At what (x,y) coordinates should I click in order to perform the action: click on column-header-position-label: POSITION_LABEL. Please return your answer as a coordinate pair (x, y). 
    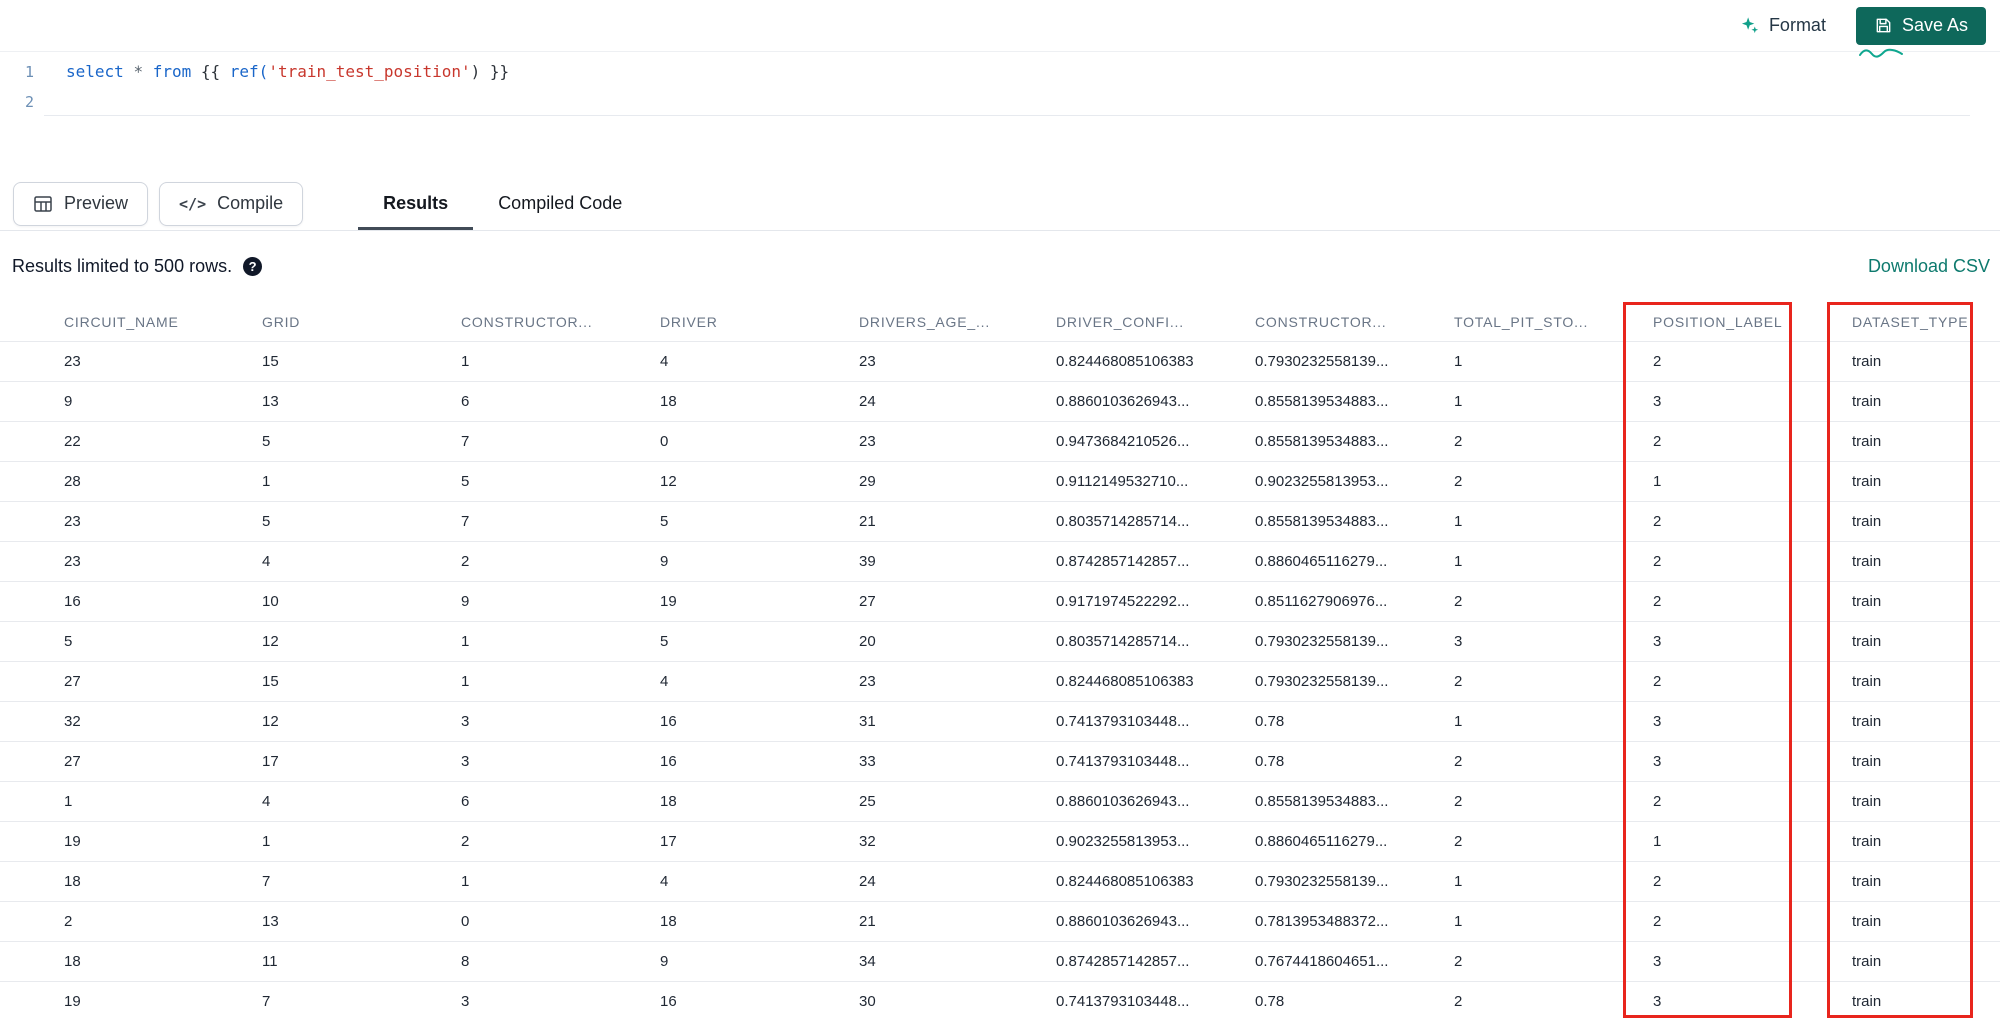
    Looking at the image, I should click on (1718, 322).